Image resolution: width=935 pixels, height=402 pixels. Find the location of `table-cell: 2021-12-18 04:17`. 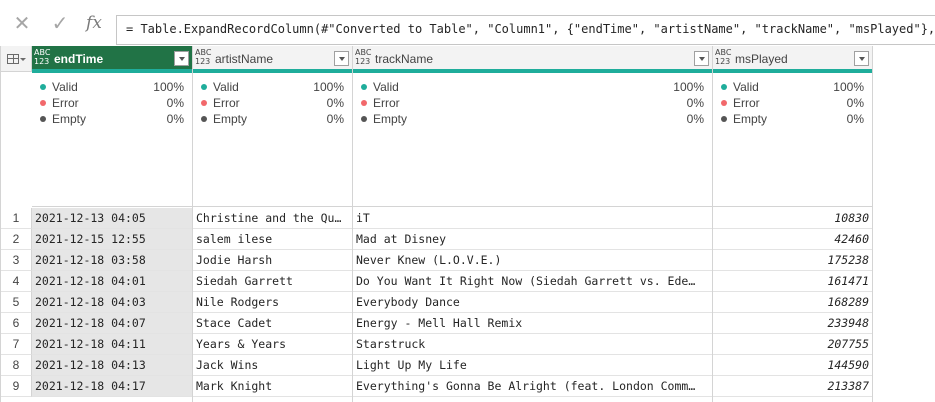

table-cell: 2021-12-18 04:17 is located at coordinates (112, 386).